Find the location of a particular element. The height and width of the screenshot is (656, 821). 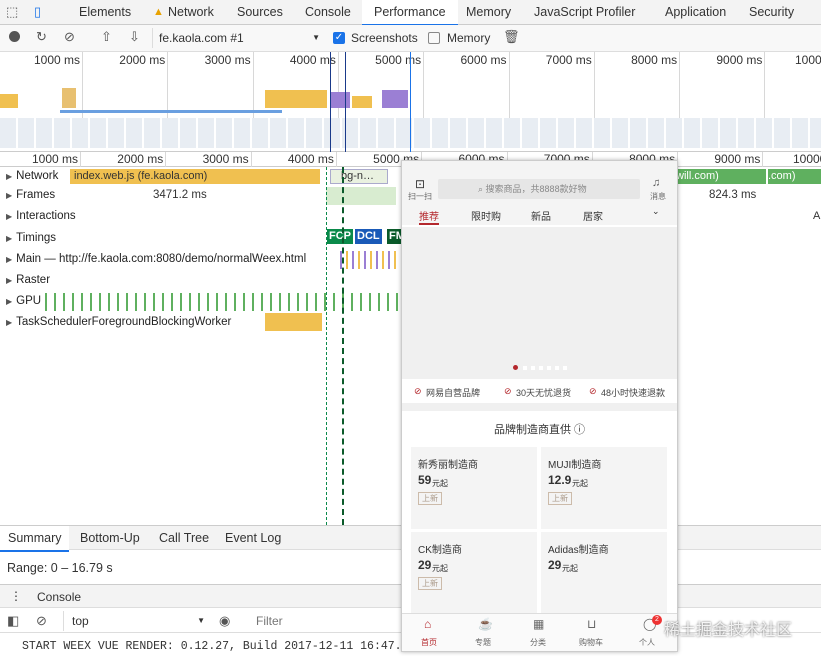

brand-card: Adidas制造商 29 元起 is located at coordinates (604, 573).